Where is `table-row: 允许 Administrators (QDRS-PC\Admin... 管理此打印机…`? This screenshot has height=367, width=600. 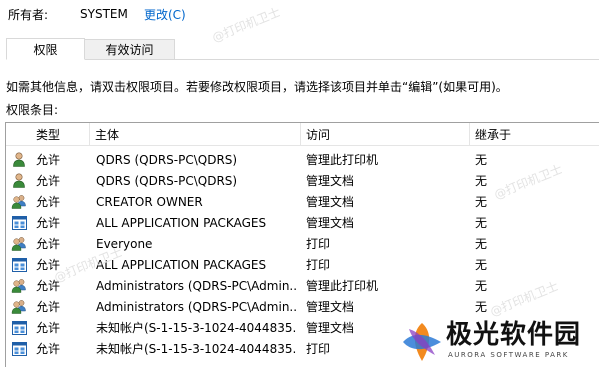 table-row: 允许 Administrators (QDRS-PC\Admin... 管理此打印机… is located at coordinates (302, 285).